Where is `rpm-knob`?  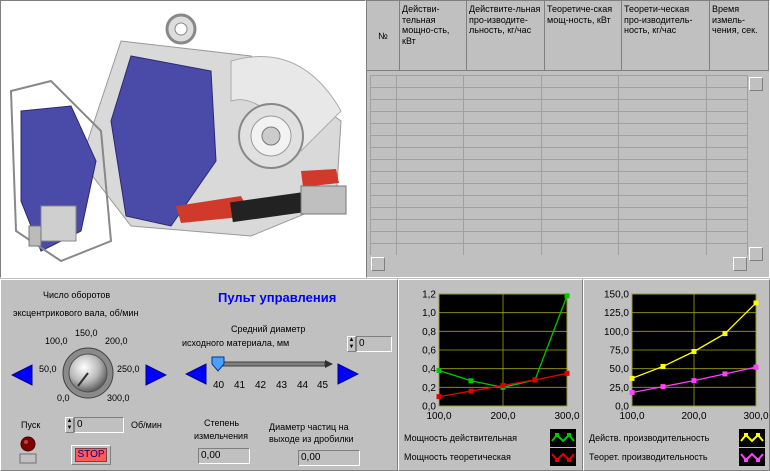 rpm-knob is located at coordinates (88, 373).